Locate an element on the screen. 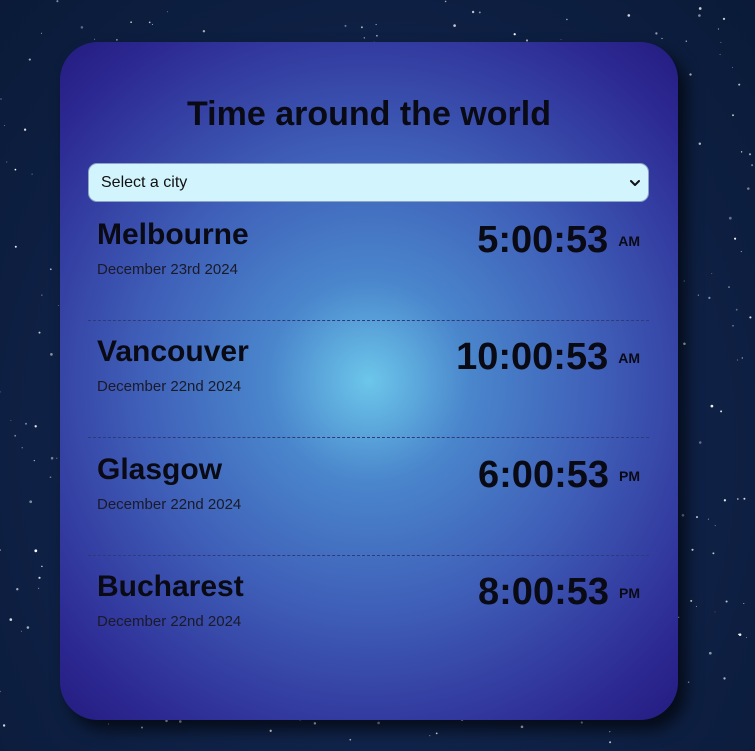 The width and height of the screenshot is (755, 751). city-time: 10:00:53 AM is located at coordinates (548, 357).